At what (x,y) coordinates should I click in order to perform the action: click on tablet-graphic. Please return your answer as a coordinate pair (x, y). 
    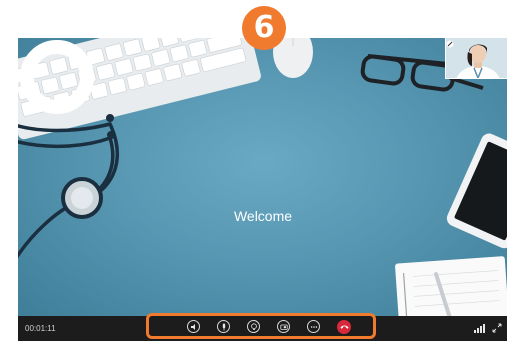
    Looking at the image, I should click on (476, 191).